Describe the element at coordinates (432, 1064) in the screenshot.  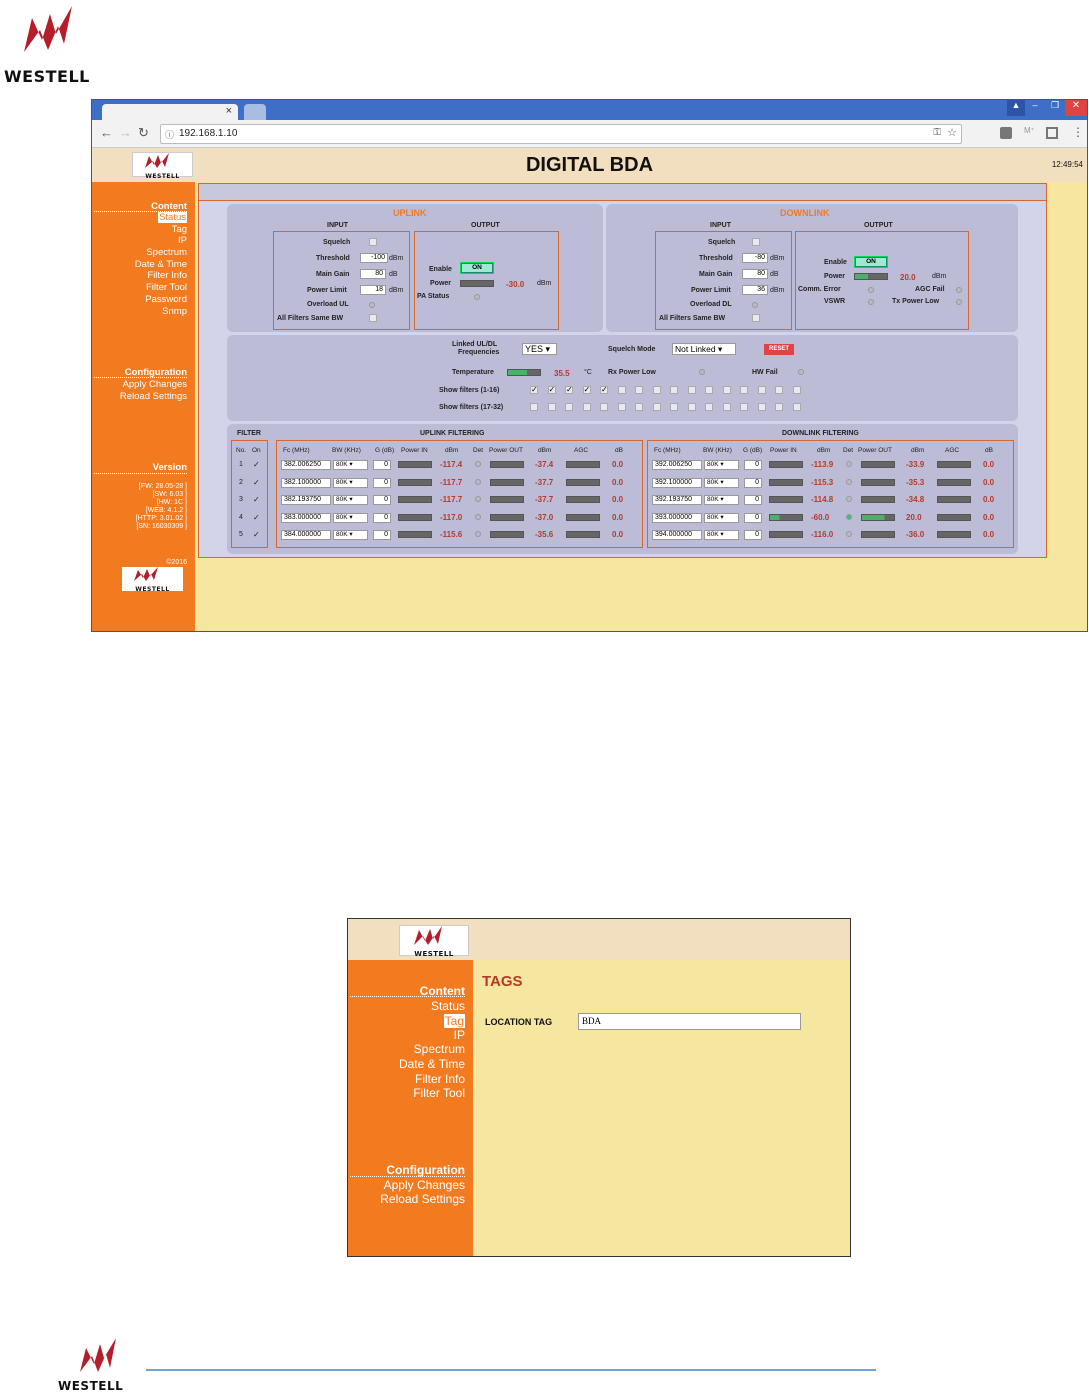
I see `tags-sidebar-item-date-time: Date & Time` at that location.